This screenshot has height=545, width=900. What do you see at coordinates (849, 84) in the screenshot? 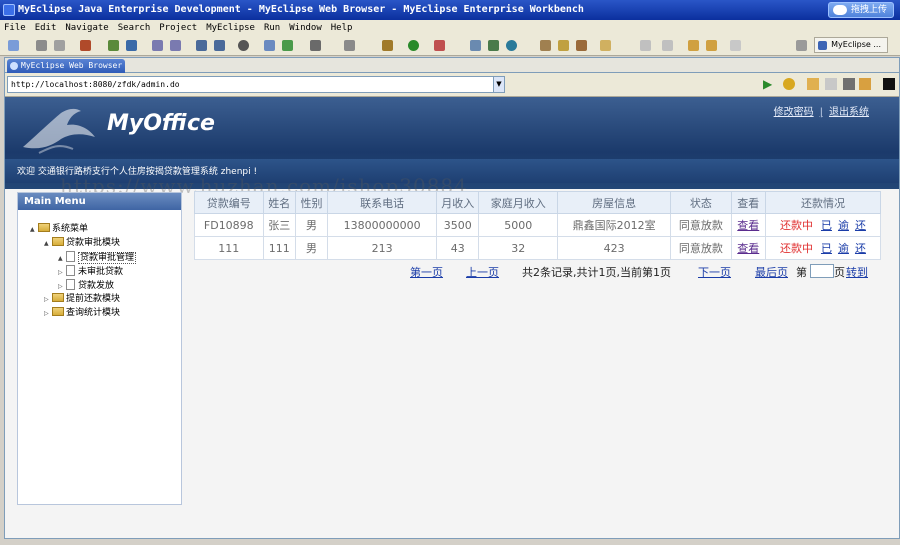
I see `stop-icon` at bounding box center [849, 84].